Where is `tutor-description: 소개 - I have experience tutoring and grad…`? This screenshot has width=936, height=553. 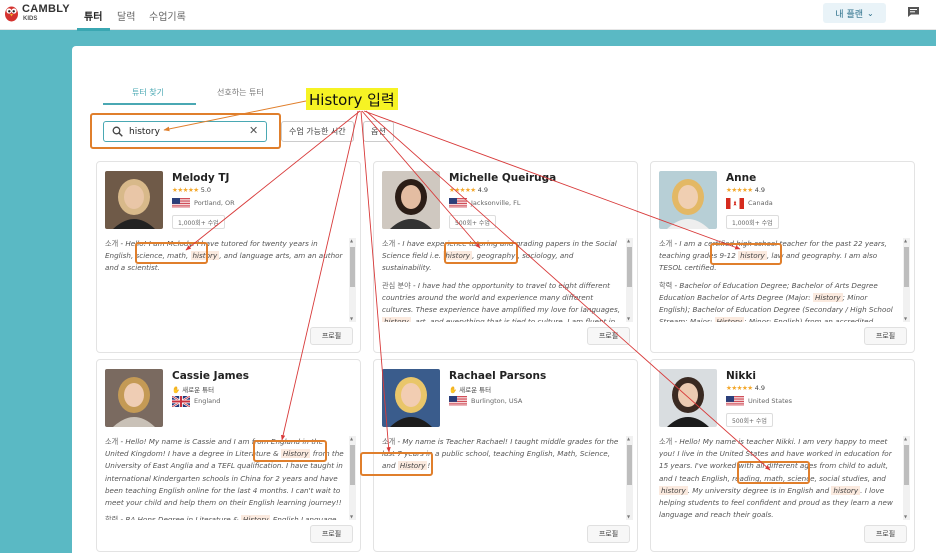 tutor-description: 소개 - I have experience tutoring and grad… is located at coordinates (502, 280).